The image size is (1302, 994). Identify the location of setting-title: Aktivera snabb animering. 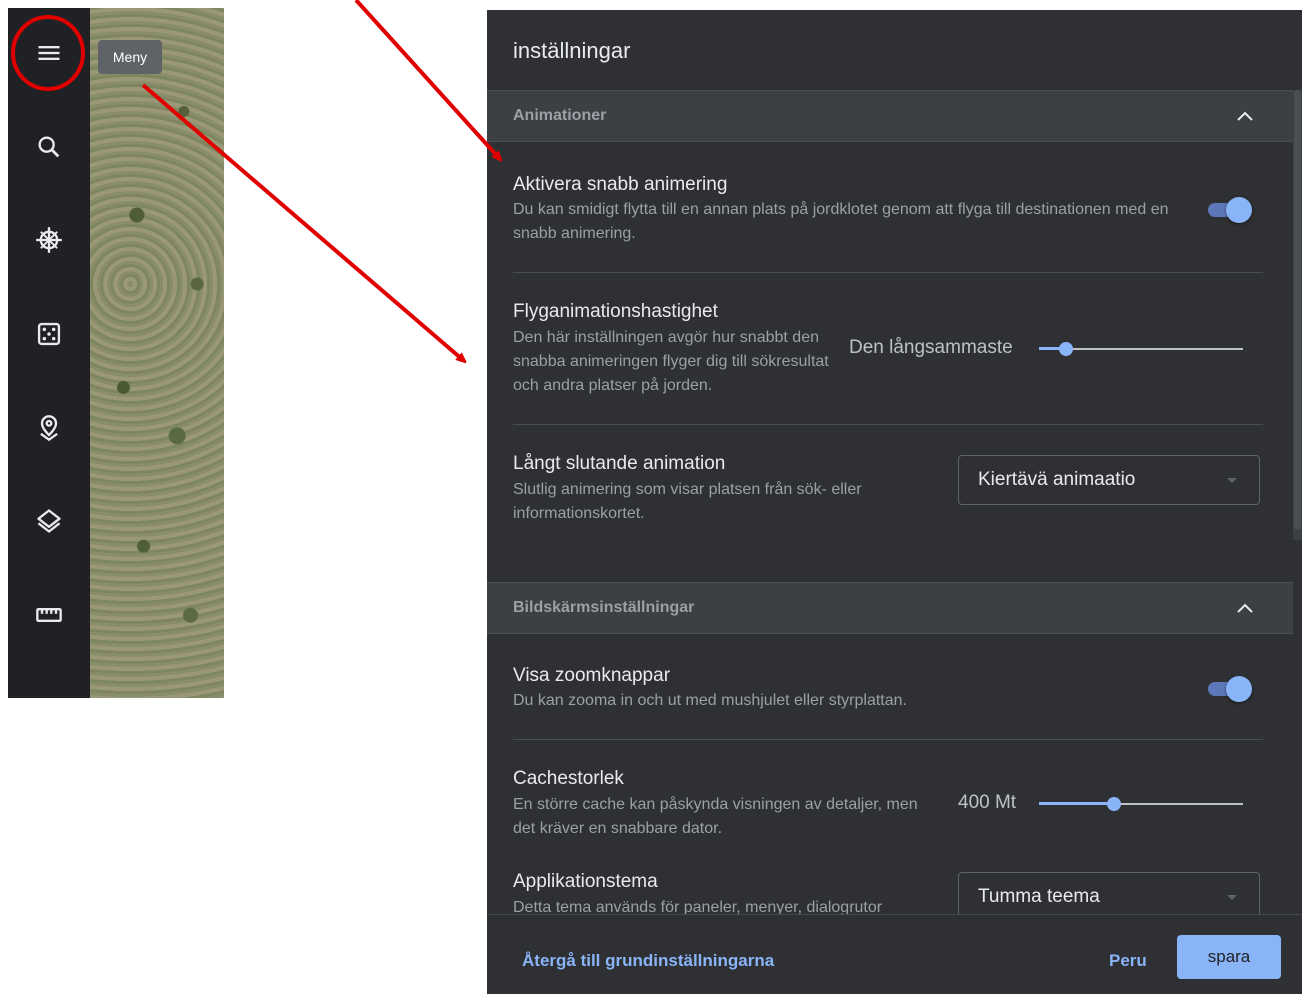
(620, 184).